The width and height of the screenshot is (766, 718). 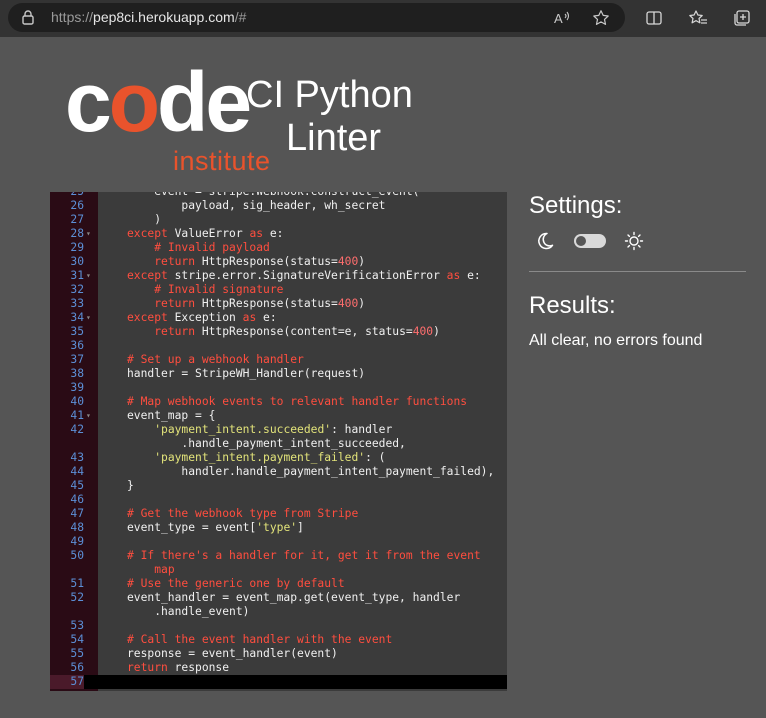 What do you see at coordinates (616, 340) in the screenshot?
I see `results-message: All clear, no errors found` at bounding box center [616, 340].